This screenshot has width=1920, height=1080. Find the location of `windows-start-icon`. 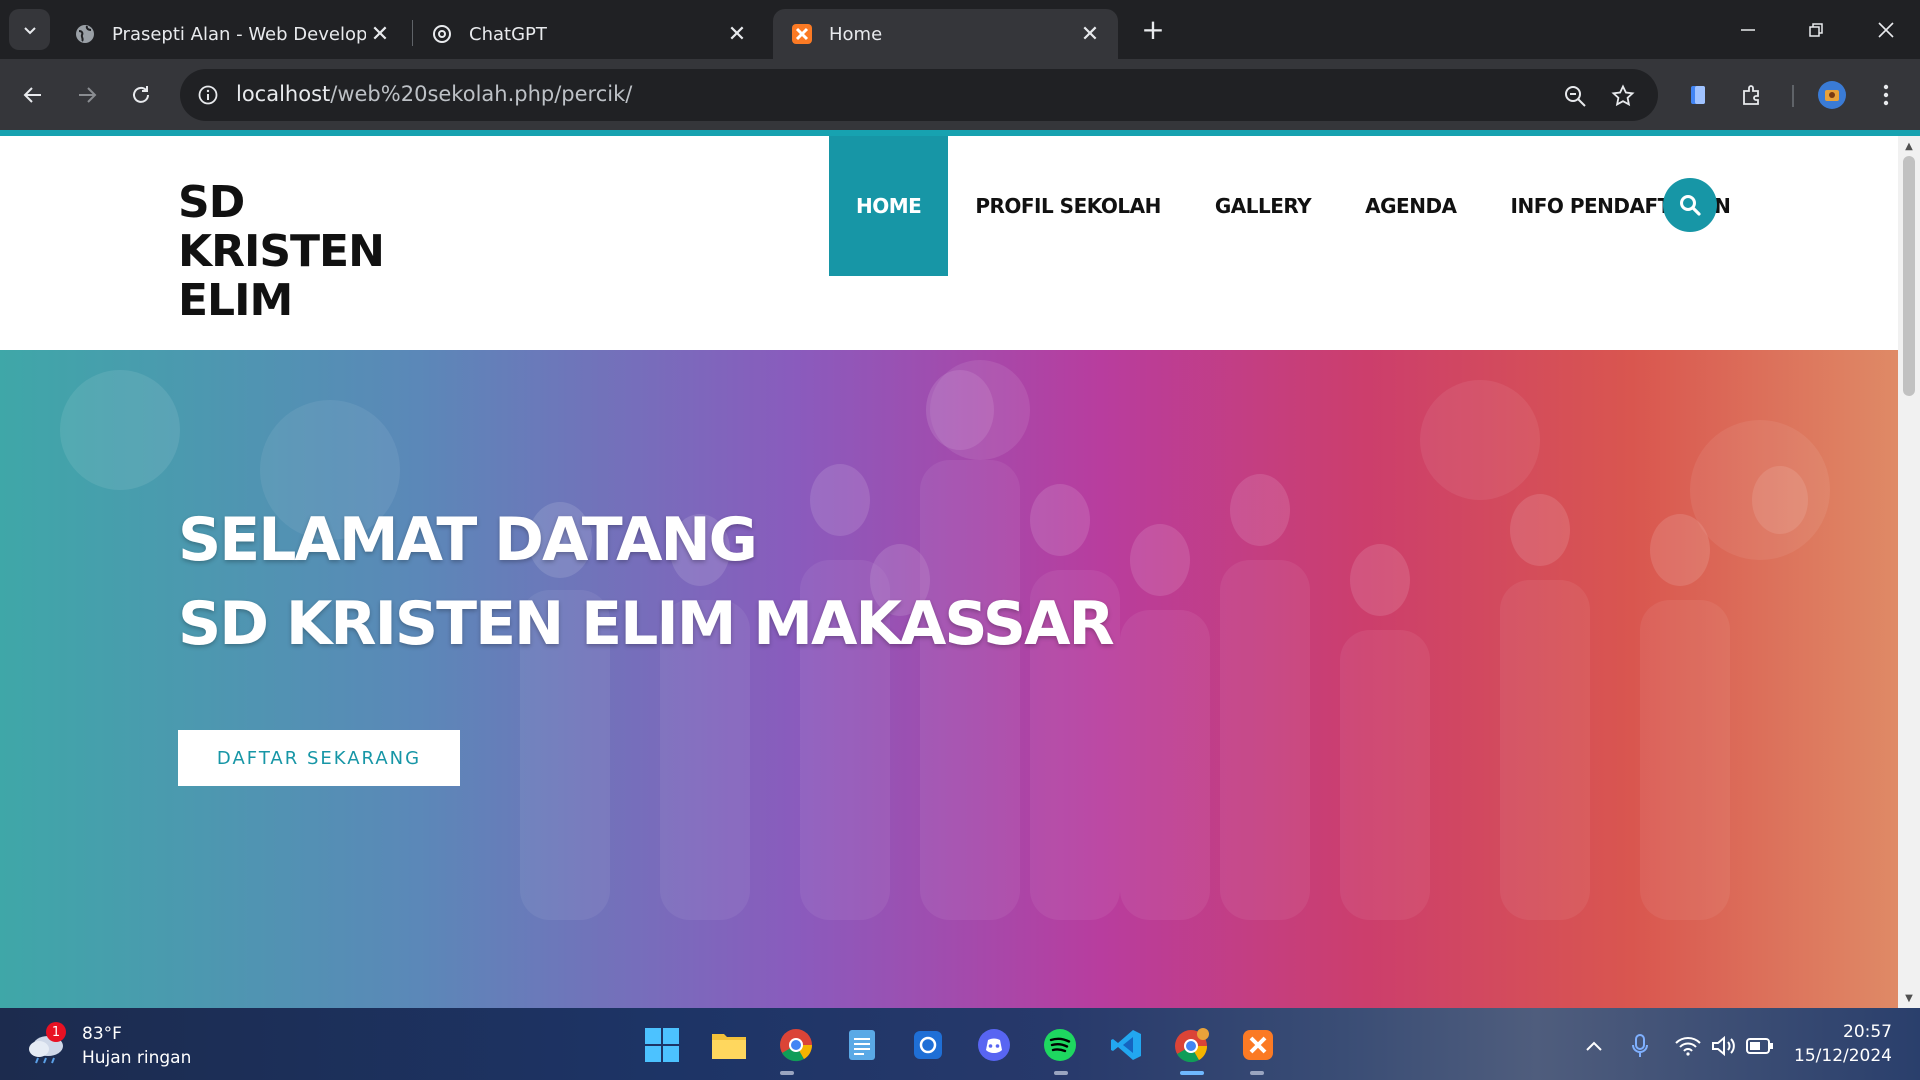

windows-start-icon is located at coordinates (662, 1045).